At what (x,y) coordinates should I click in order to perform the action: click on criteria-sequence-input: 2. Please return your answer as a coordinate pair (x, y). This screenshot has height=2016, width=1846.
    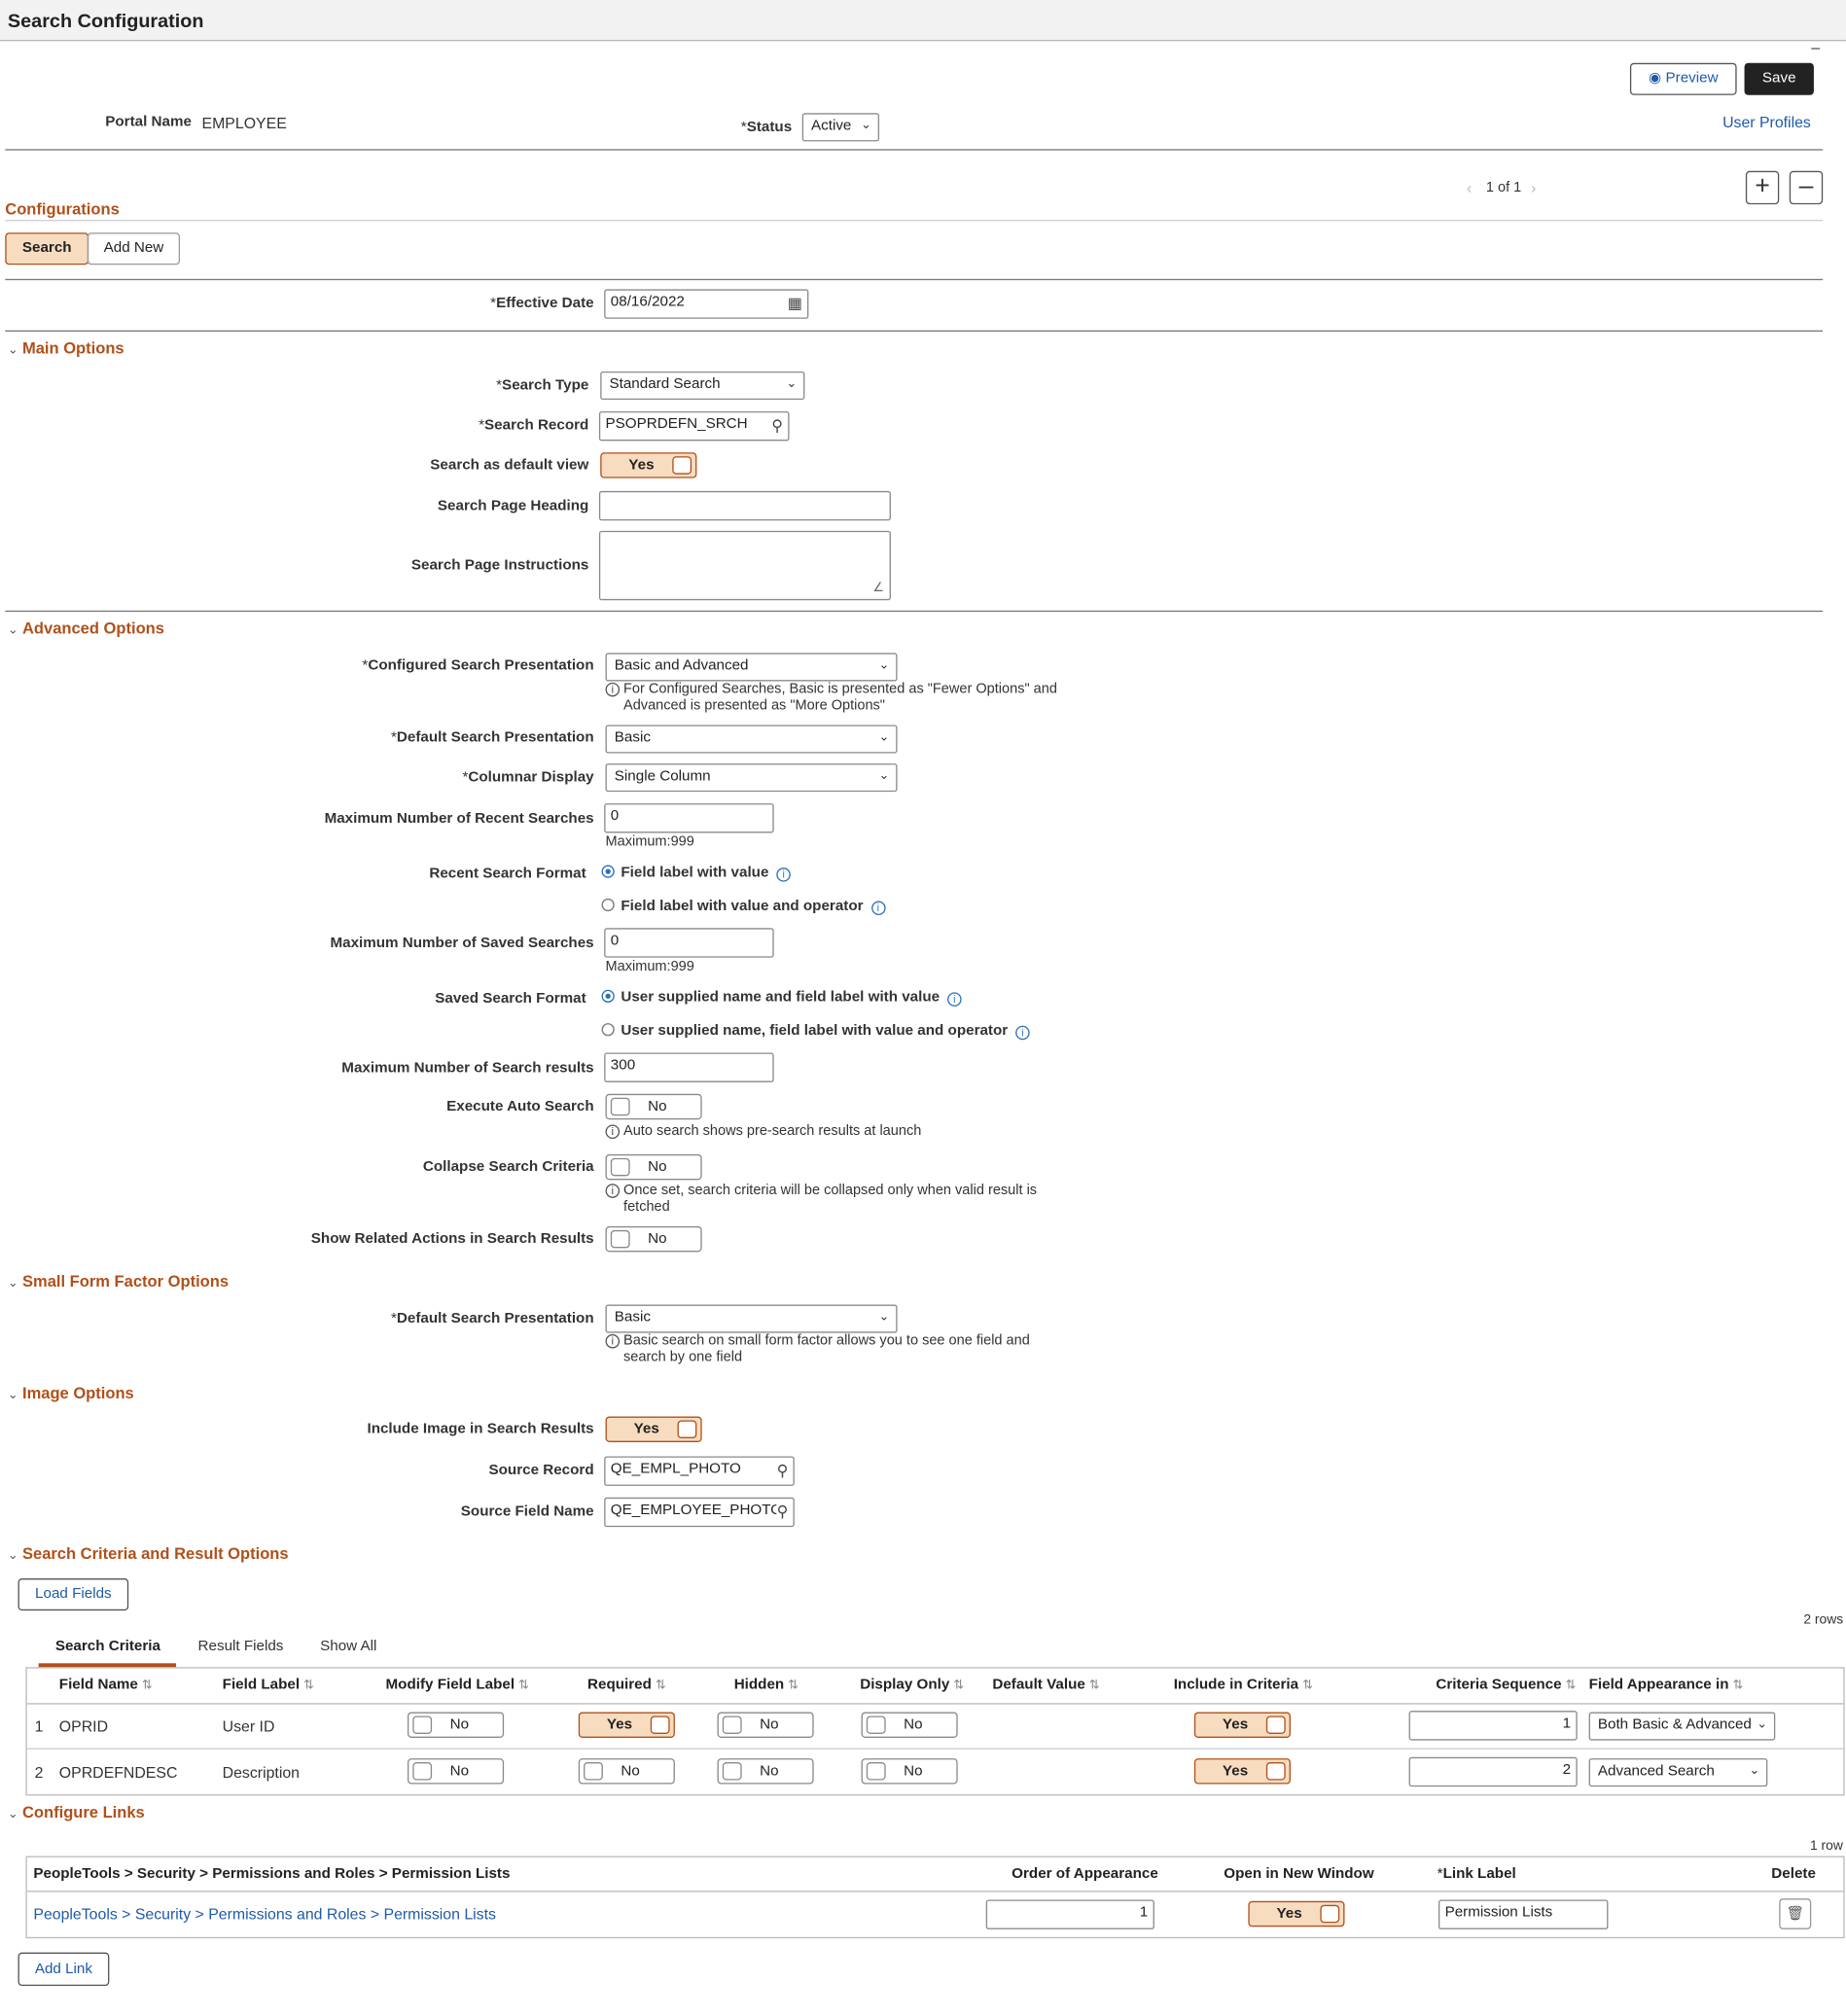
    Looking at the image, I should click on (1493, 1772).